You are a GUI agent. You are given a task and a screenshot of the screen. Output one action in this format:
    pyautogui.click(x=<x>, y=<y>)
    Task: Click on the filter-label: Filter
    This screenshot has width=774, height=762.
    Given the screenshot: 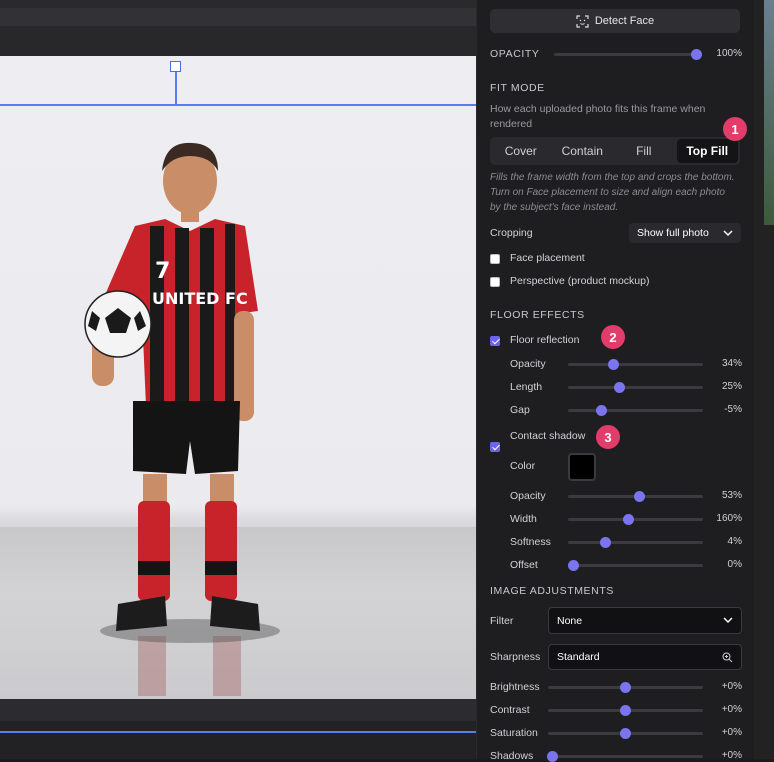 What is the action you would take?
    pyautogui.click(x=502, y=621)
    